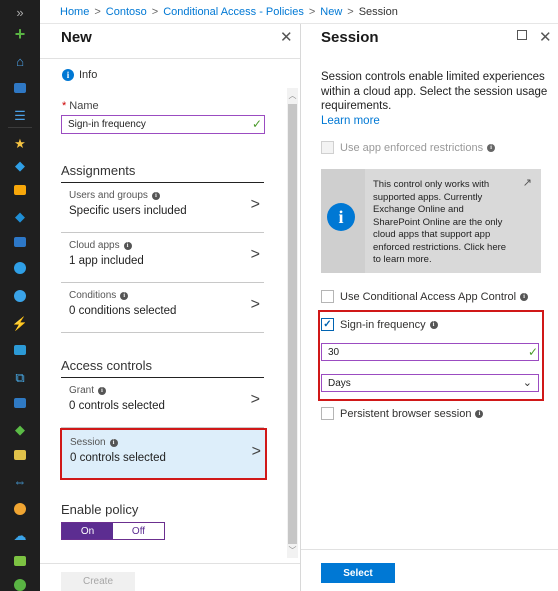 This screenshot has width=558, height=591. Describe the element at coordinates (327, 324) in the screenshot. I see `signin-frequency-checkbox: ✓` at that location.